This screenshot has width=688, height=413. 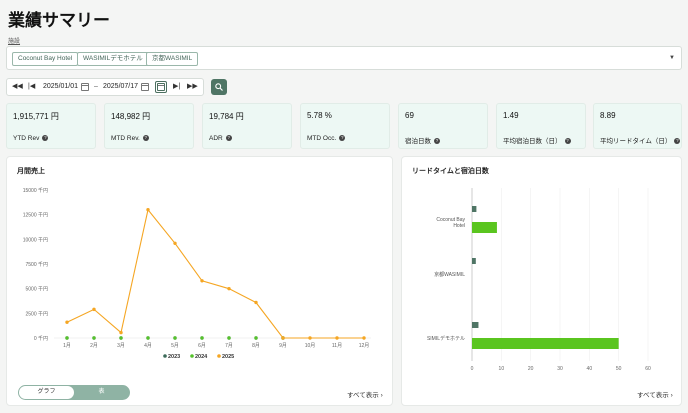 What do you see at coordinates (345, 126) in the screenshot?
I see `kpi-mtd-occ: 5.78 % MTD Occ.?` at bounding box center [345, 126].